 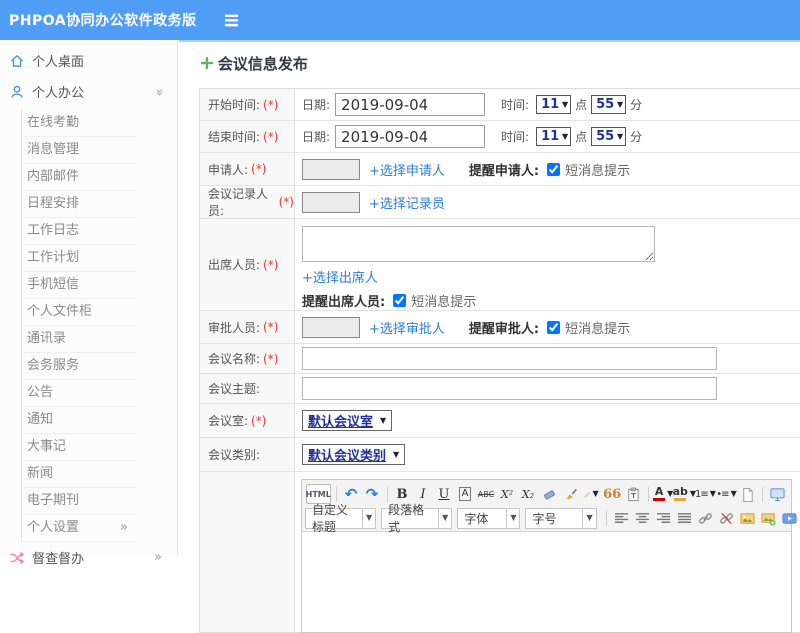 I want to click on field-label: 审批人员: (*), so click(x=247, y=327).